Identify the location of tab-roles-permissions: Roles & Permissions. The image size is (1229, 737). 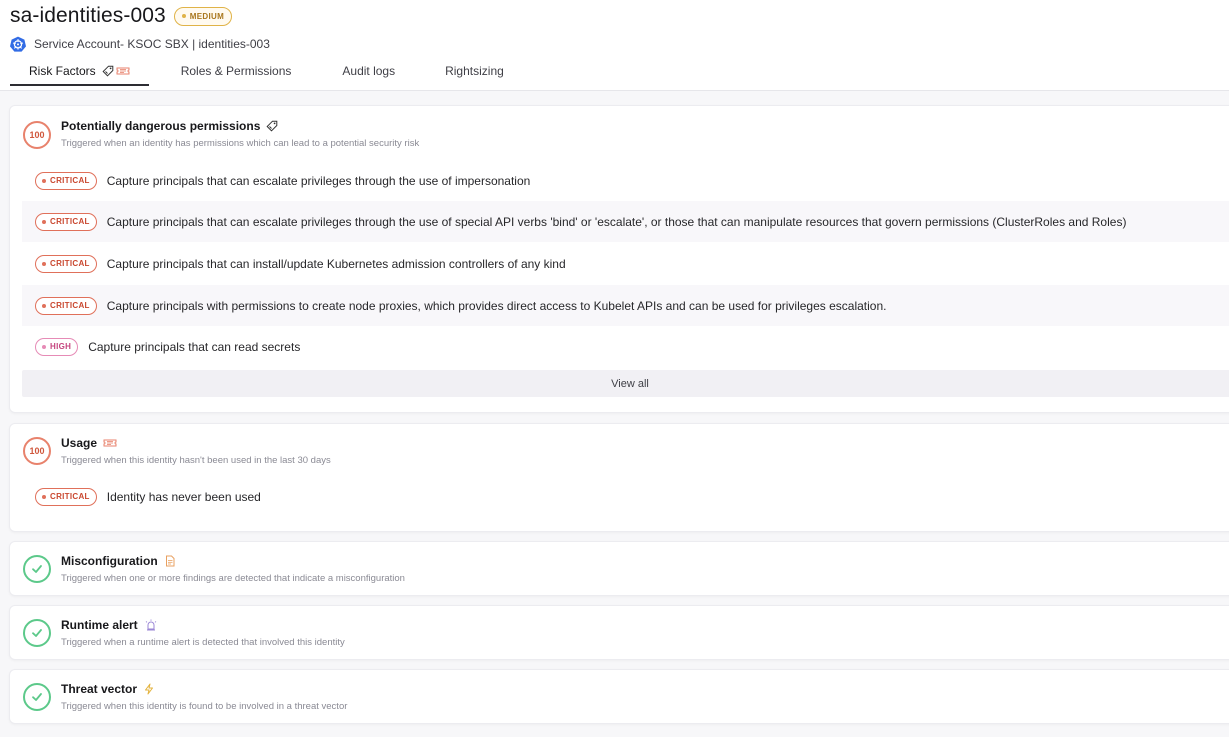
(236, 73).